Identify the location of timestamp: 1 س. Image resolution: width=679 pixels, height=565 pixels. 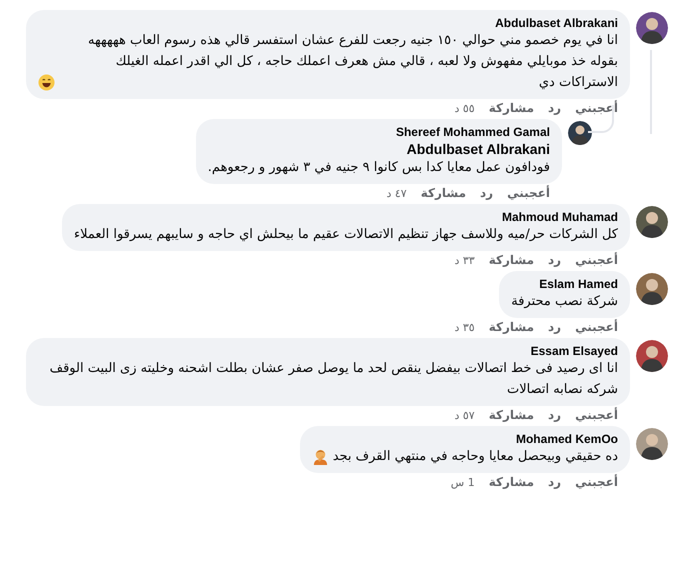
(462, 482).